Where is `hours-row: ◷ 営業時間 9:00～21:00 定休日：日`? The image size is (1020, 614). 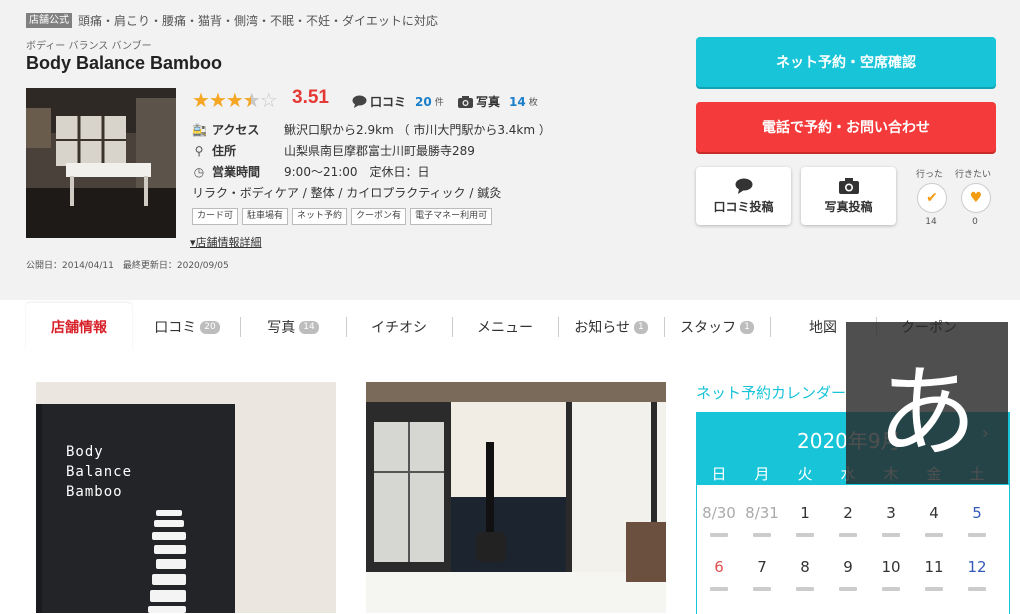
hours-row: ◷ 営業時間 9:00～21:00 定休日：日 is located at coordinates (311, 171).